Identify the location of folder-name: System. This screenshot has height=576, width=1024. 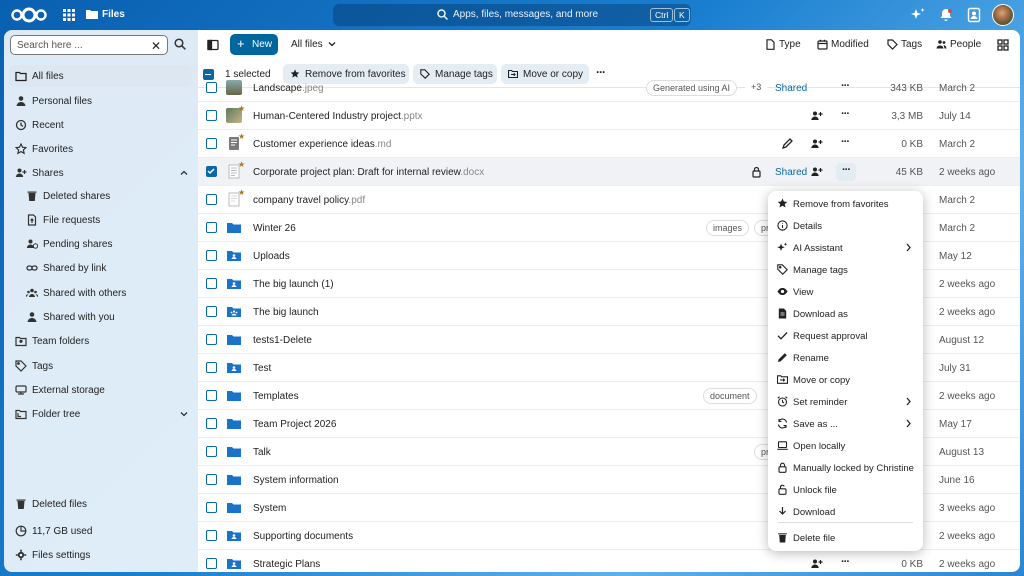
(269, 508).